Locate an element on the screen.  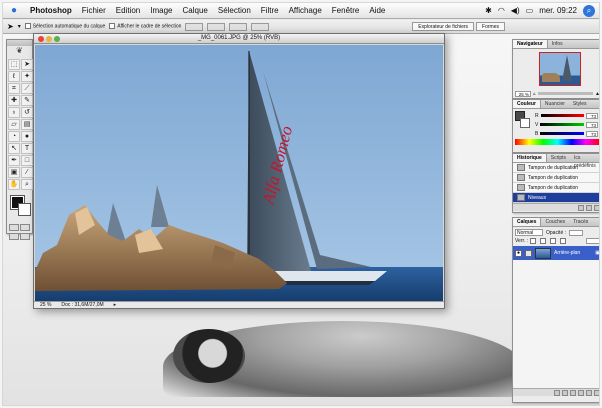
tab-layers: Calques is located at coordinates (527, 222).